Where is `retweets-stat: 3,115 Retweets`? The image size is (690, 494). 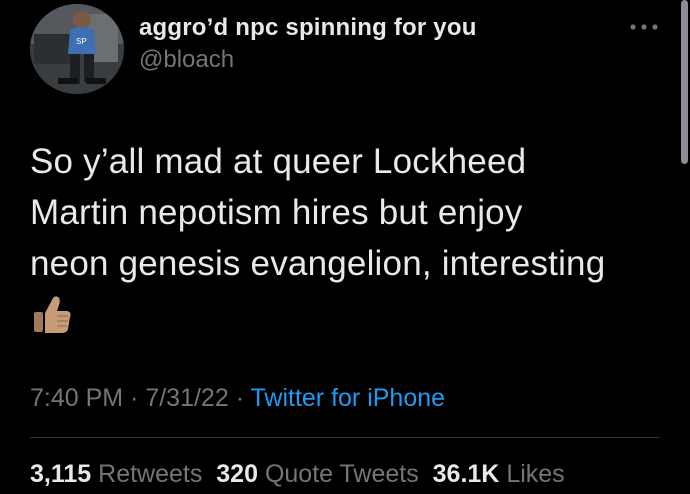 retweets-stat: 3,115 Retweets is located at coordinates (116, 474).